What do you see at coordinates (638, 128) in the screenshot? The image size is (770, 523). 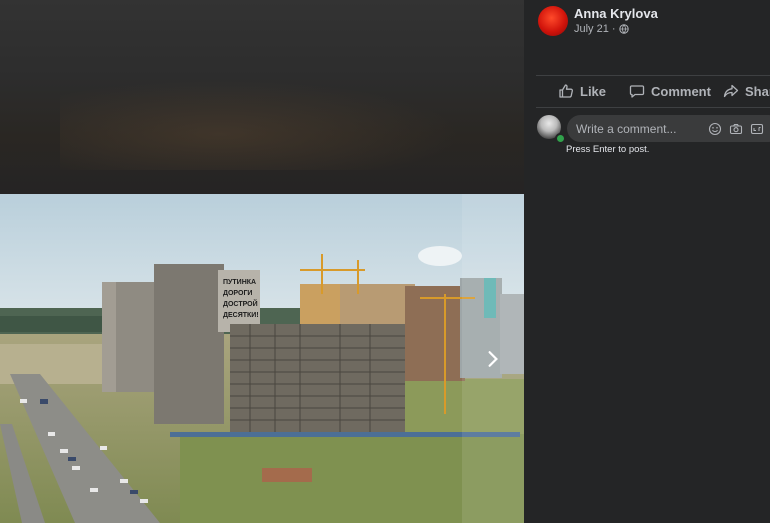 I see `comment-input` at bounding box center [638, 128].